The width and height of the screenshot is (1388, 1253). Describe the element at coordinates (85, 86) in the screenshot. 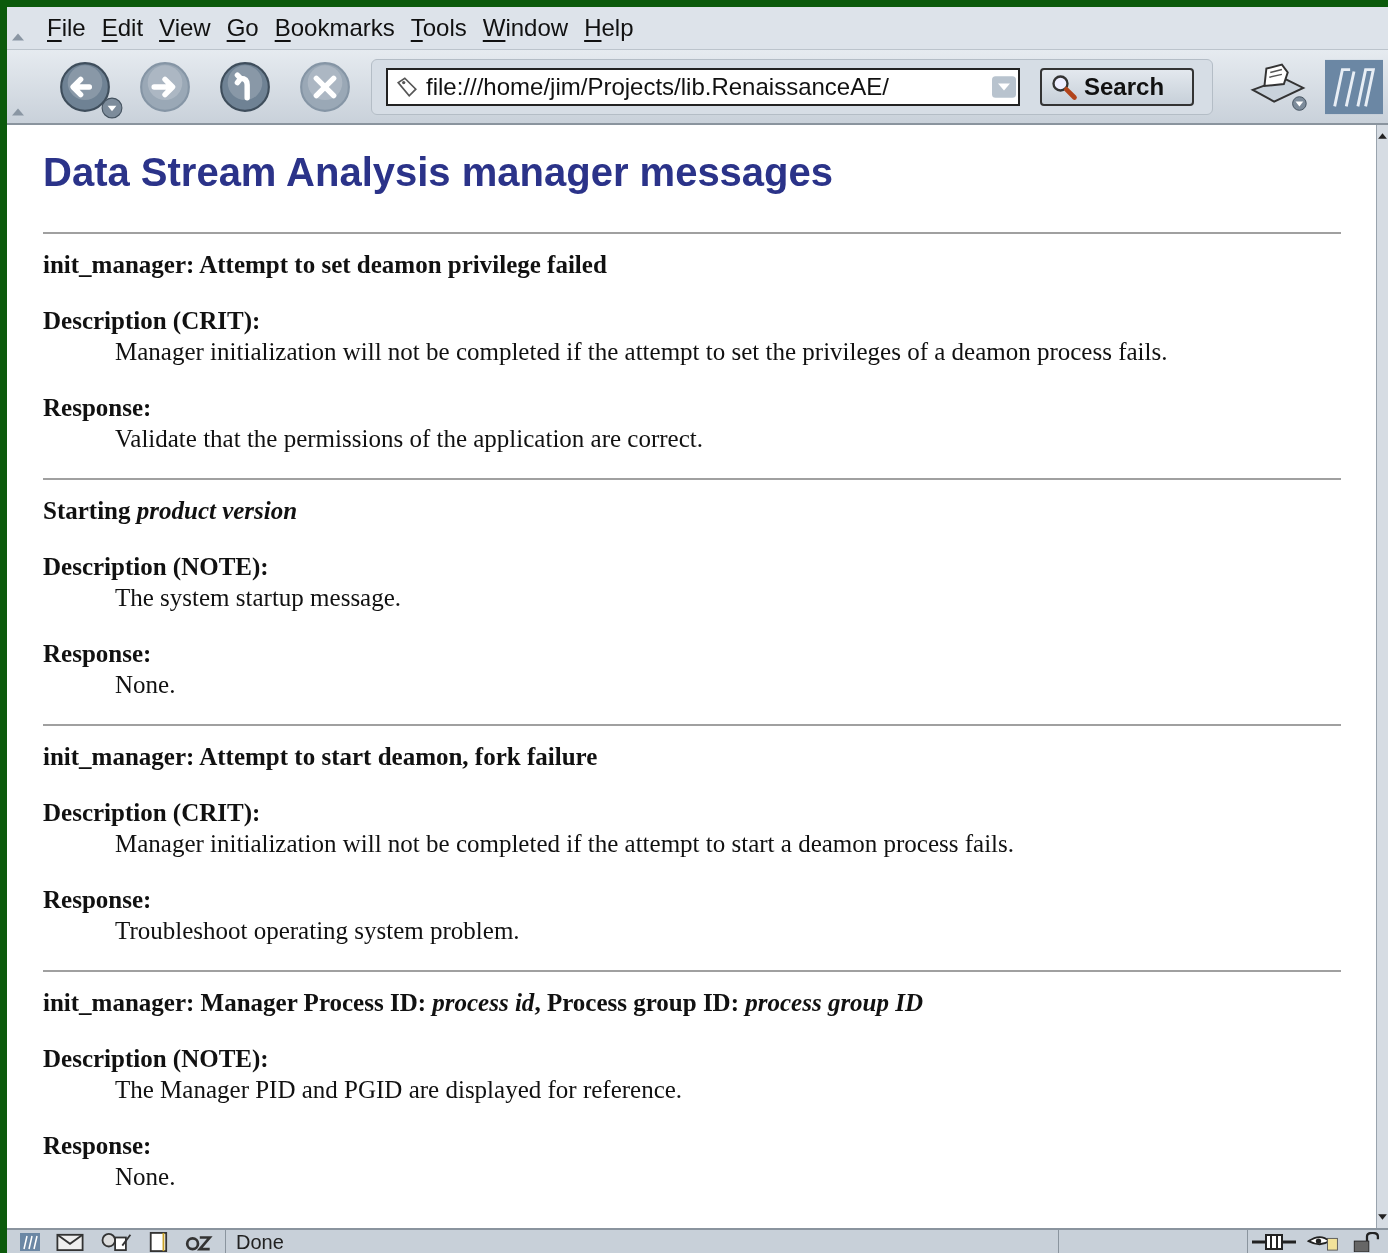

I see `back-button` at that location.